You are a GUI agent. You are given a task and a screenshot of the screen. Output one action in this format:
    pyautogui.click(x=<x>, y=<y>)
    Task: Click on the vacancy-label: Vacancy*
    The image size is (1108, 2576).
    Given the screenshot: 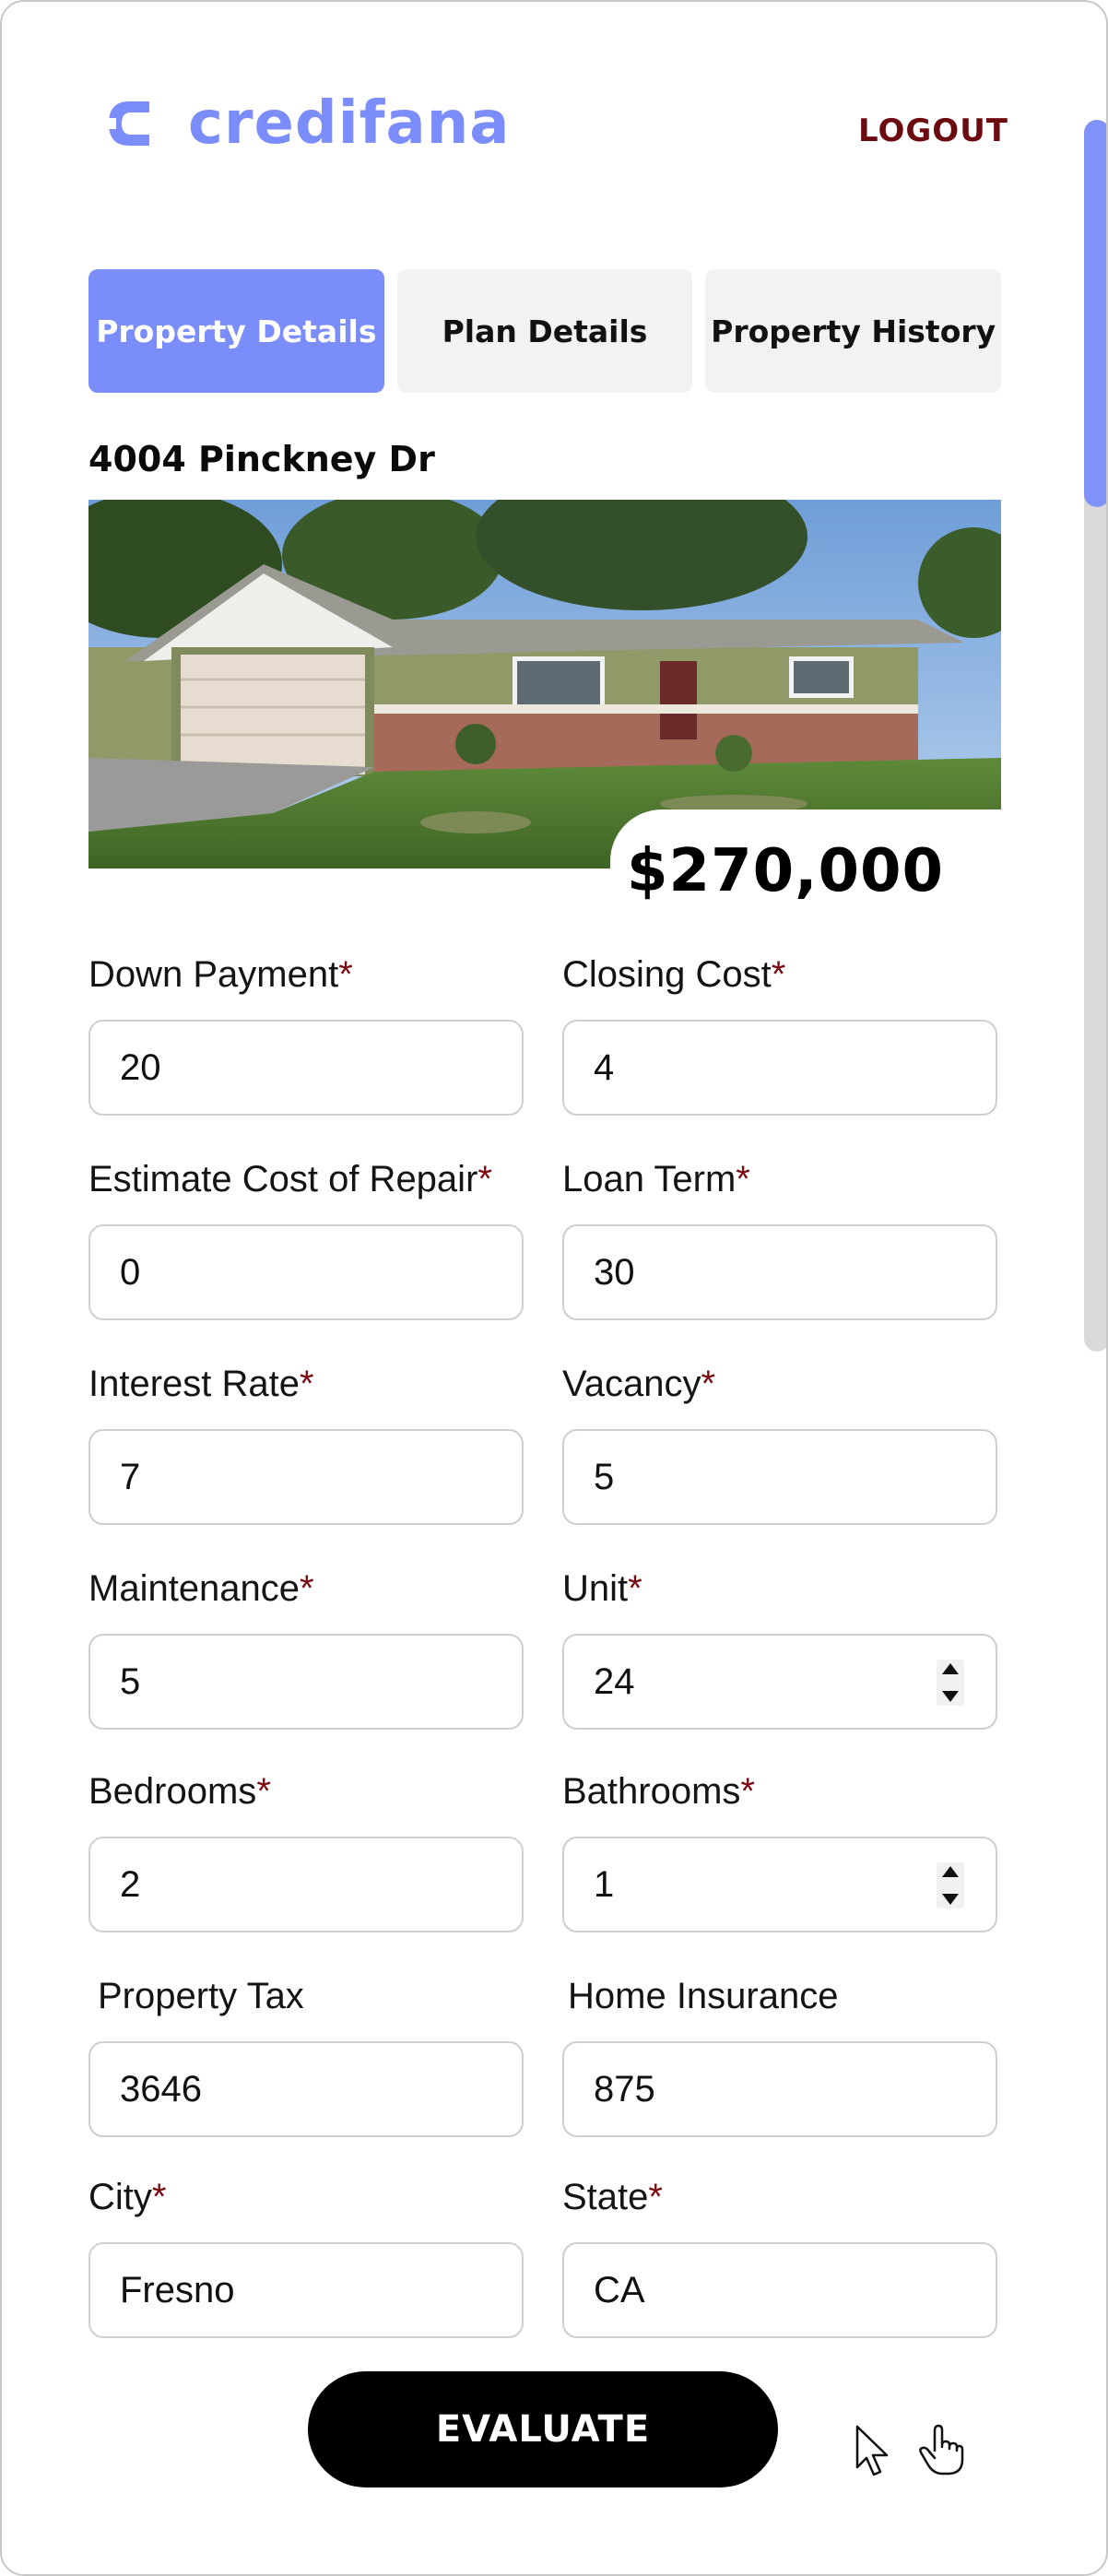 What is the action you would take?
    pyautogui.click(x=639, y=1384)
    